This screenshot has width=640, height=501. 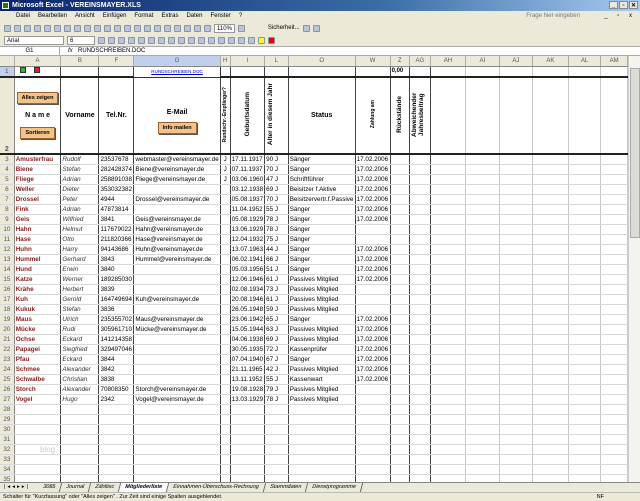 What do you see at coordinates (7, 309) in the screenshot?
I see `row-header: 18` at bounding box center [7, 309].